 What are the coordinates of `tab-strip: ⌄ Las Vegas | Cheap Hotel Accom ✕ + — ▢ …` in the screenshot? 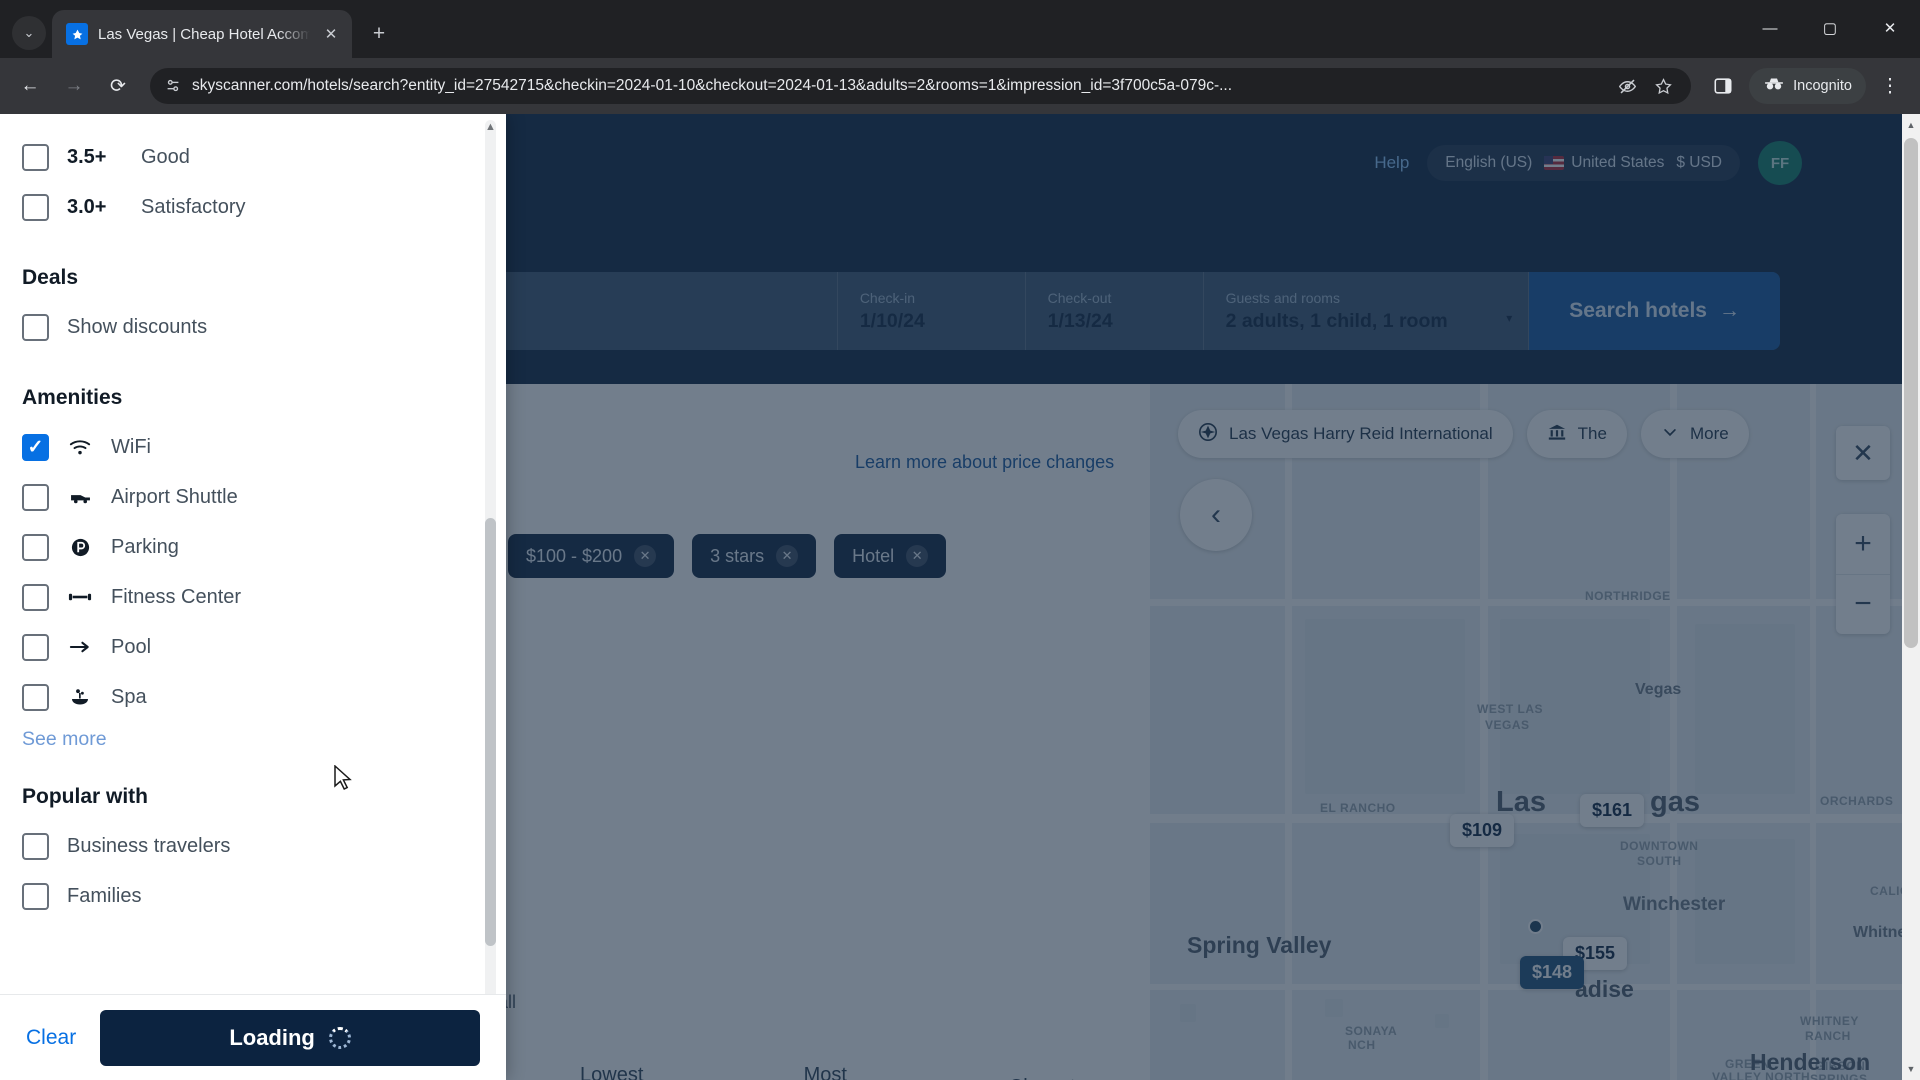 It's located at (960, 29).